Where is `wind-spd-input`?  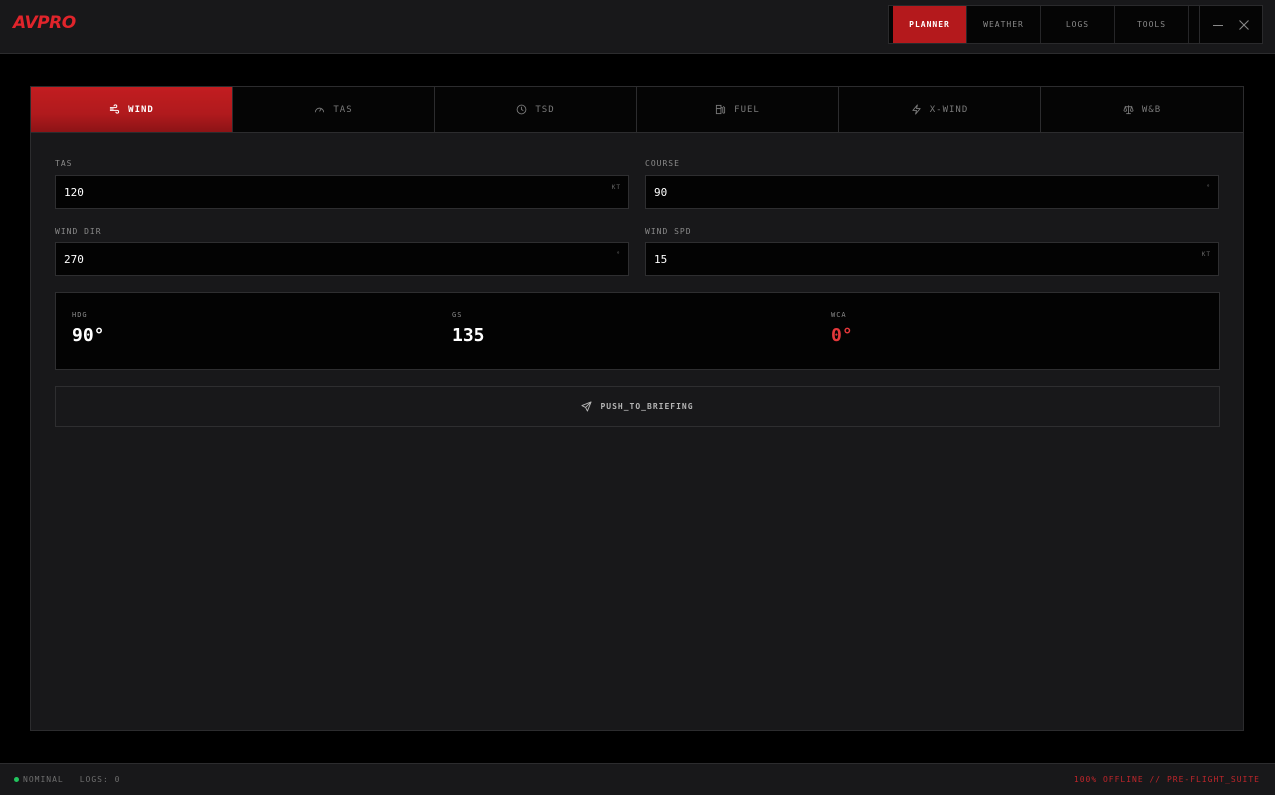 wind-spd-input is located at coordinates (932, 259).